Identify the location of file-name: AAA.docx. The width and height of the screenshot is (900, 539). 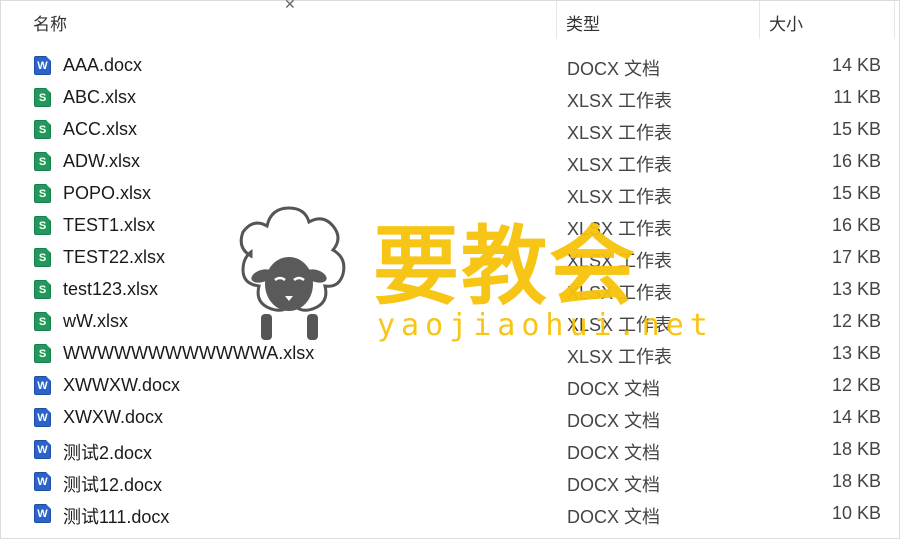
(103, 65).